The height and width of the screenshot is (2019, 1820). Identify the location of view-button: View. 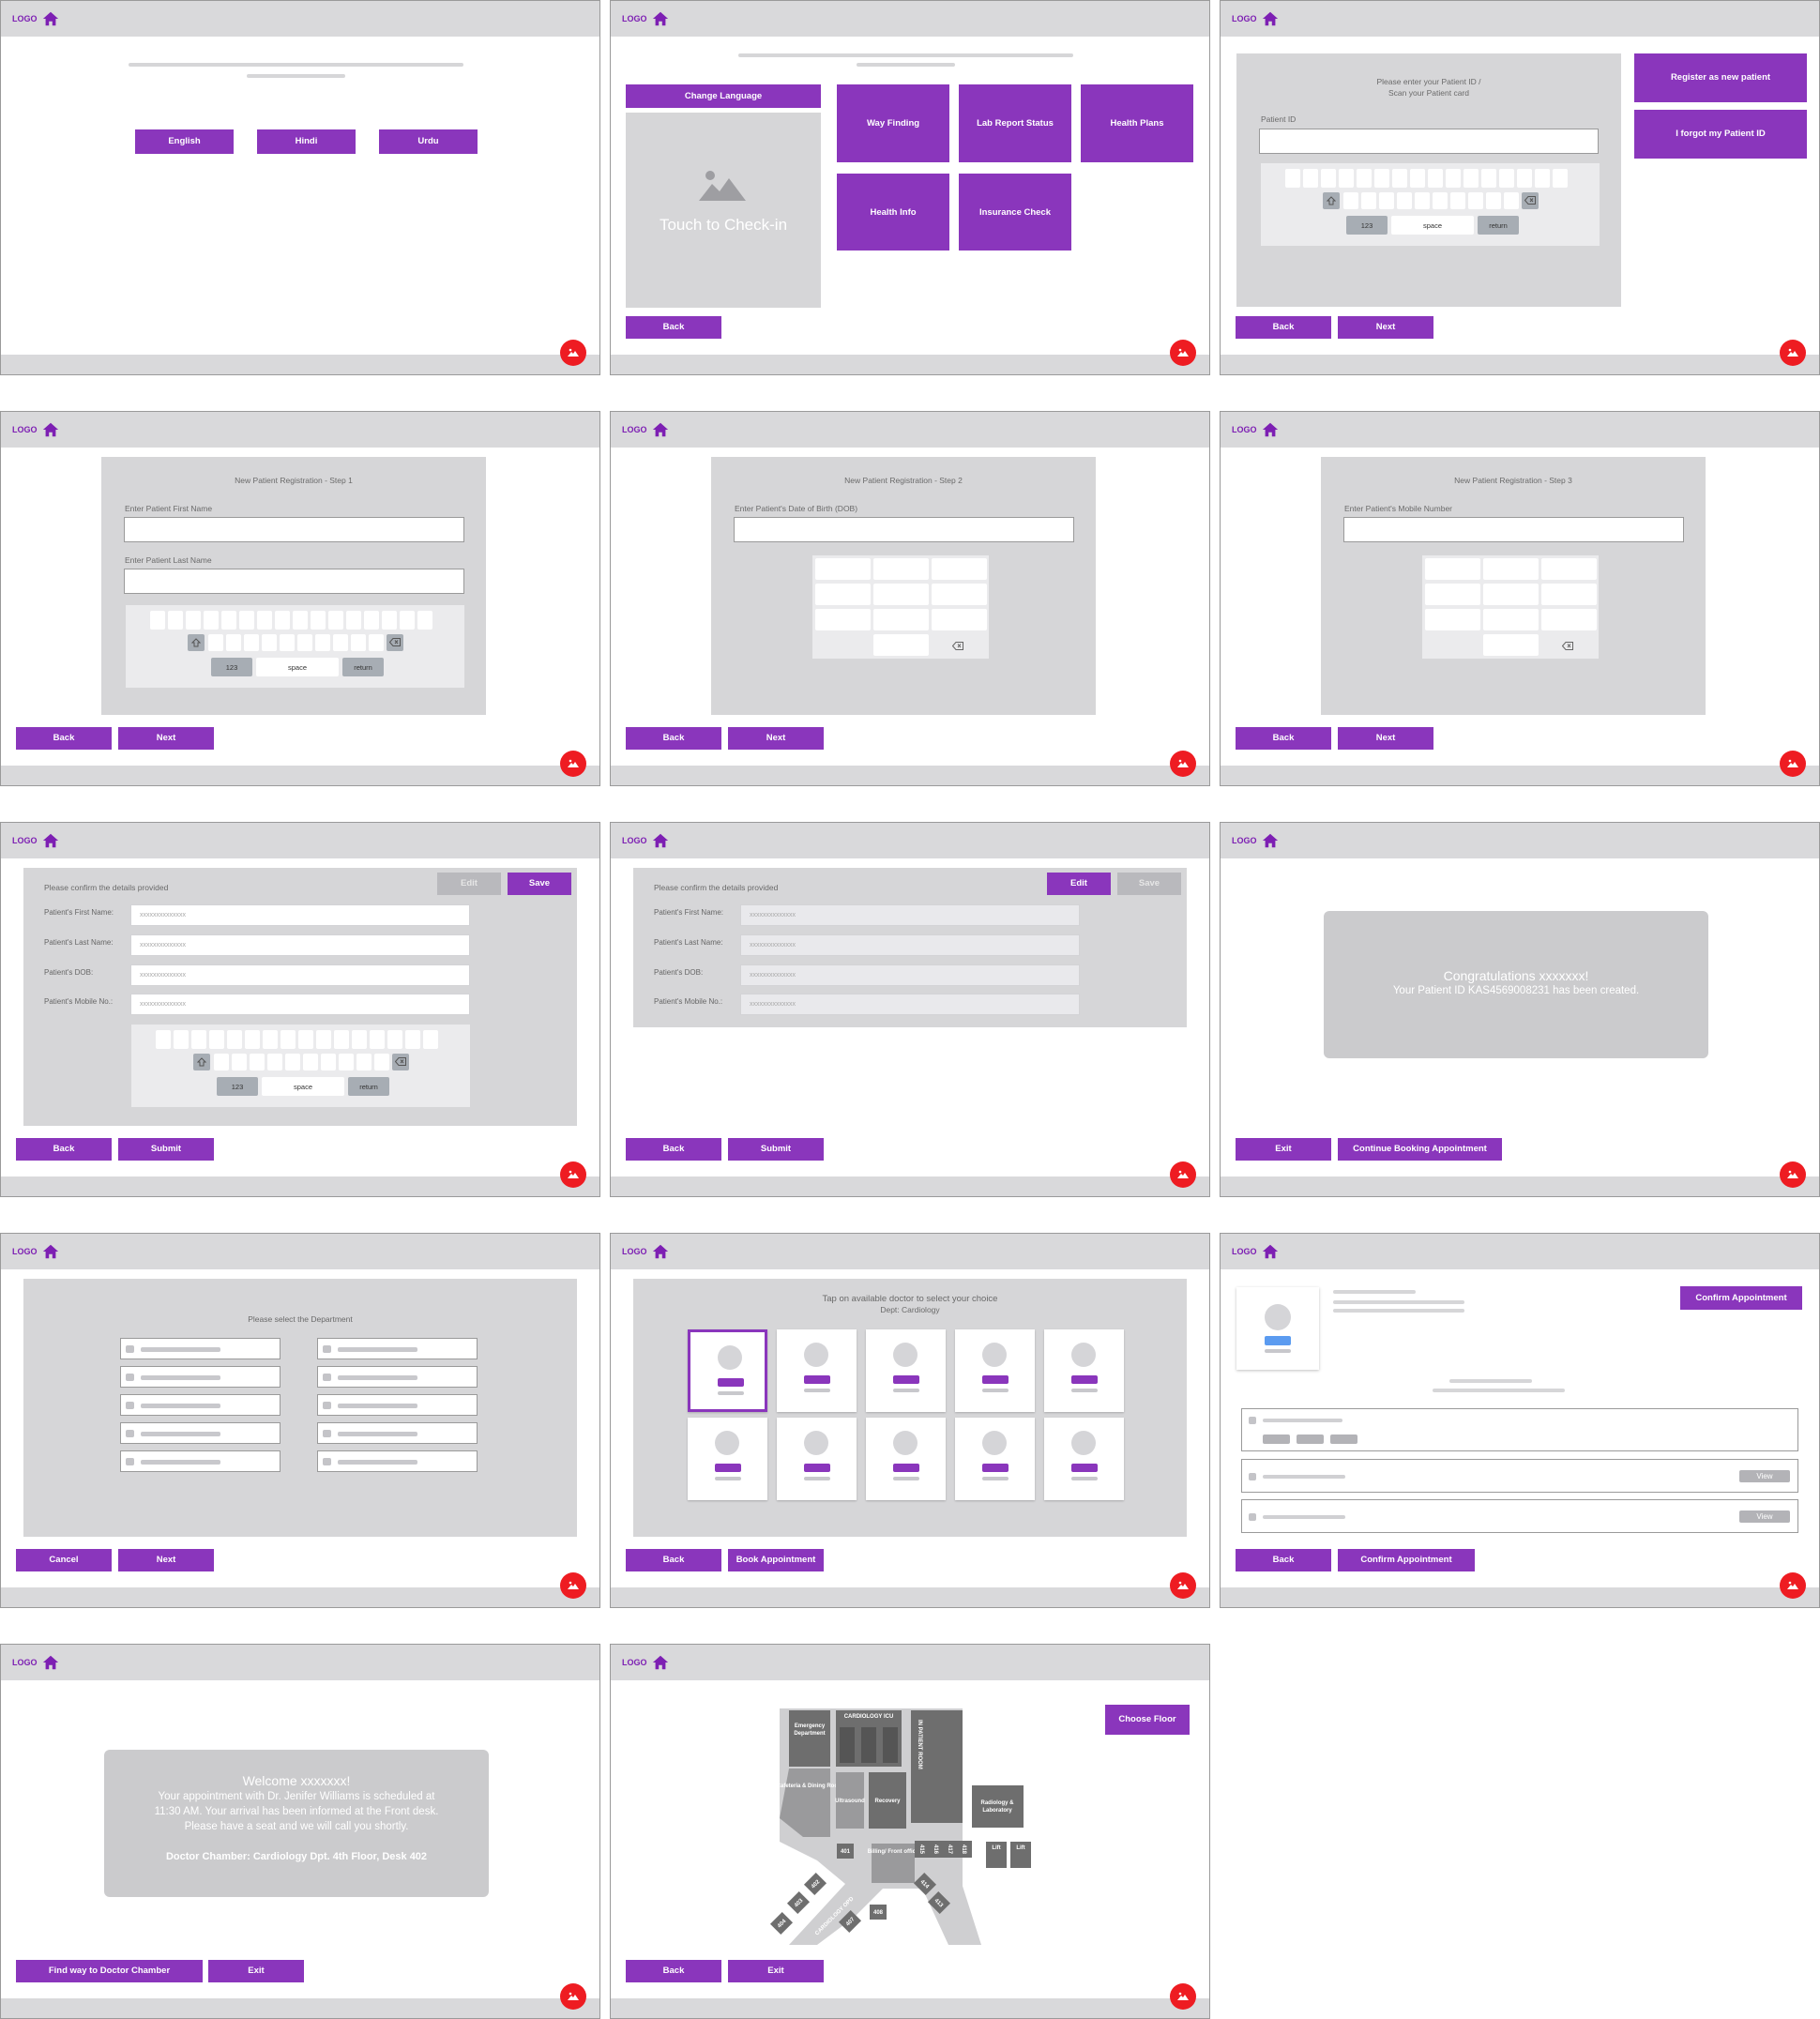
(1764, 1516).